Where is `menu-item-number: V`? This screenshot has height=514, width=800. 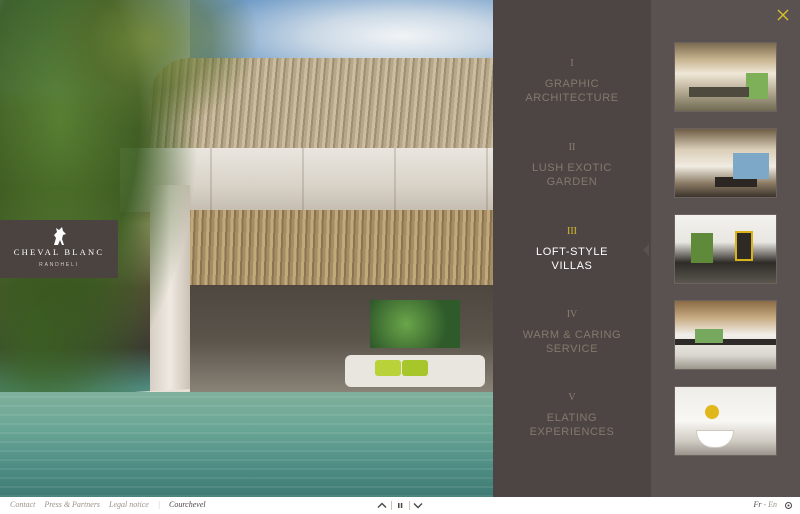 menu-item-number: V is located at coordinates (572, 397).